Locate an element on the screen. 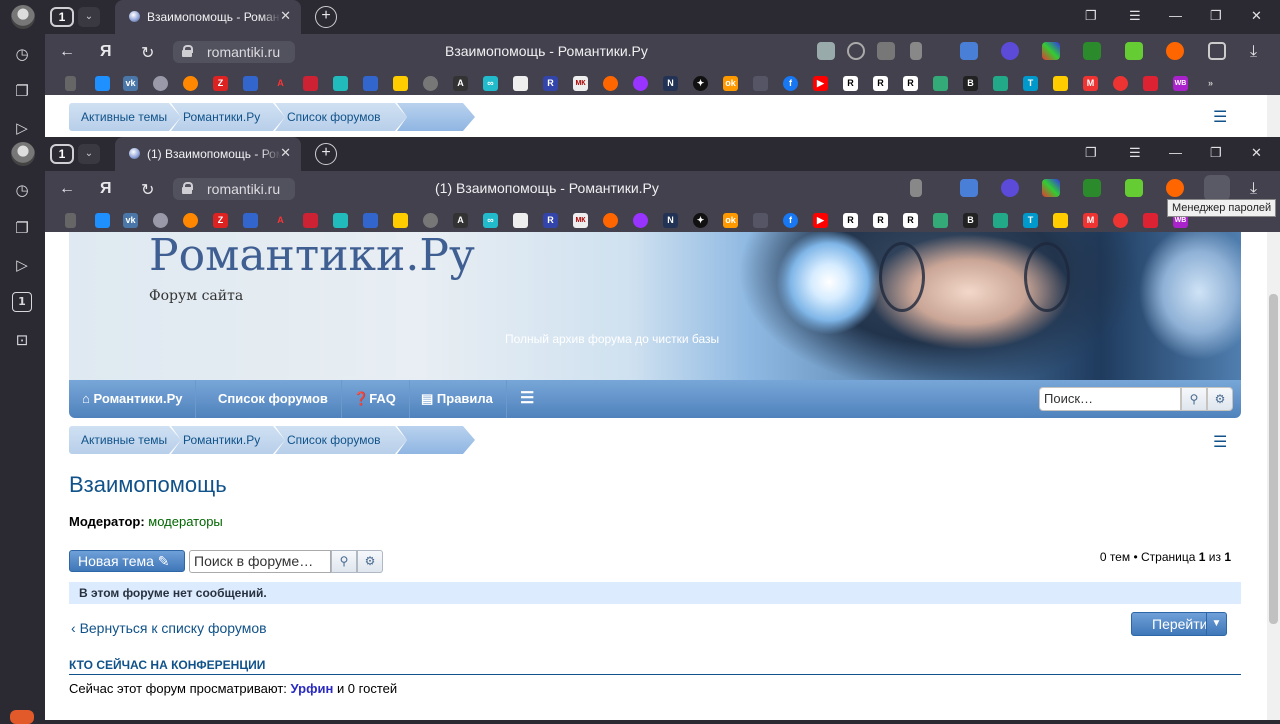 This screenshot has height=724, width=1280. bookmark-green-icon is located at coordinates (940, 83).